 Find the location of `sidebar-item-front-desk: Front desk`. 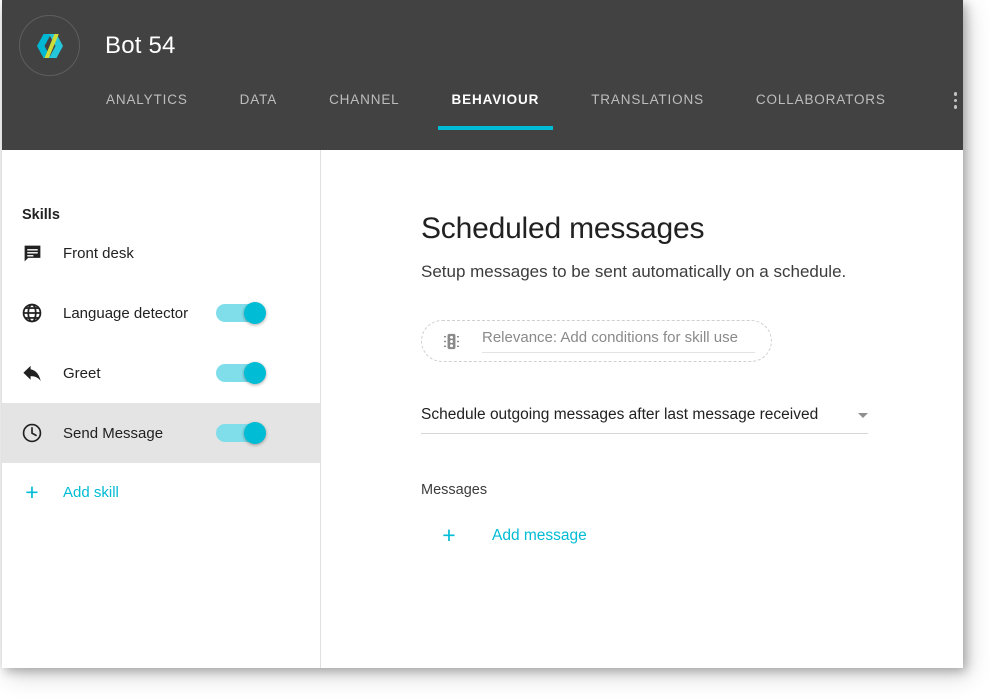

sidebar-item-front-desk: Front desk is located at coordinates (161, 253).